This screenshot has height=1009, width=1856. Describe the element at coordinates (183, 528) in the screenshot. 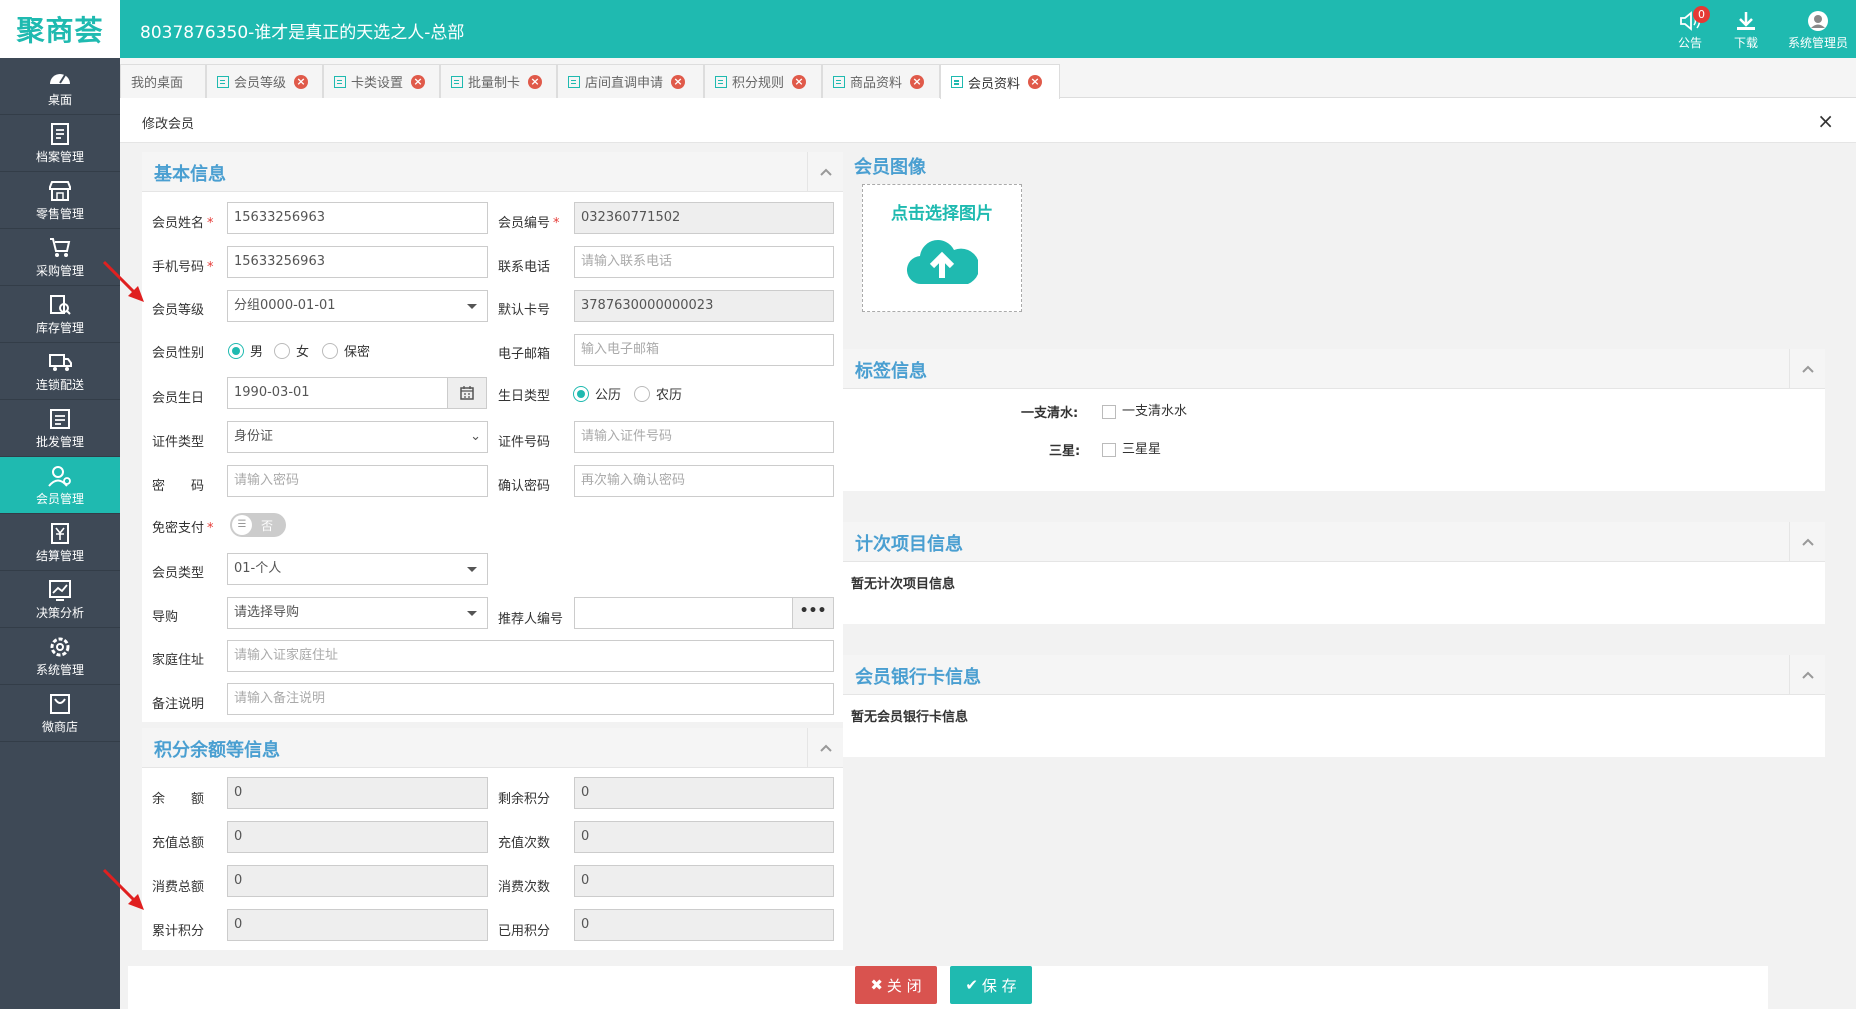

I see `nopwd-label: 免密支付 *` at that location.